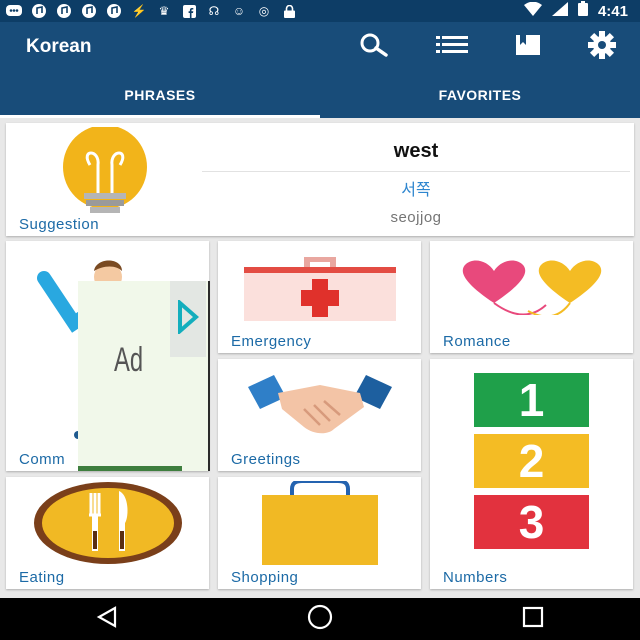  Describe the element at coordinates (14, 11) in the screenshot. I see `chat-notification-icon` at that location.